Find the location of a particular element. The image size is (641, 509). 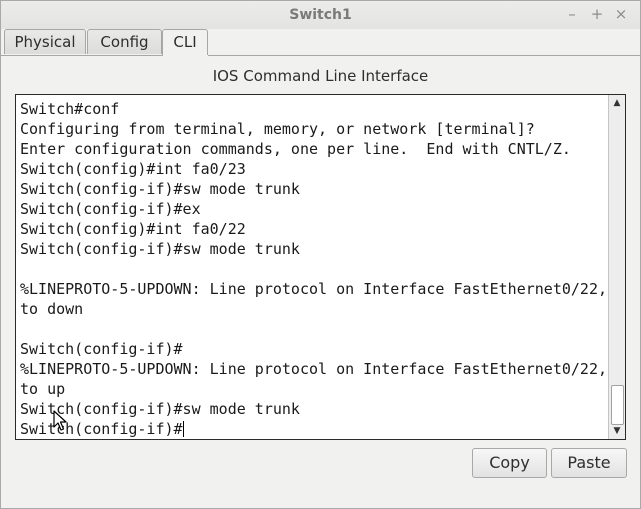

terminal-line: to down is located at coordinates (315, 309).